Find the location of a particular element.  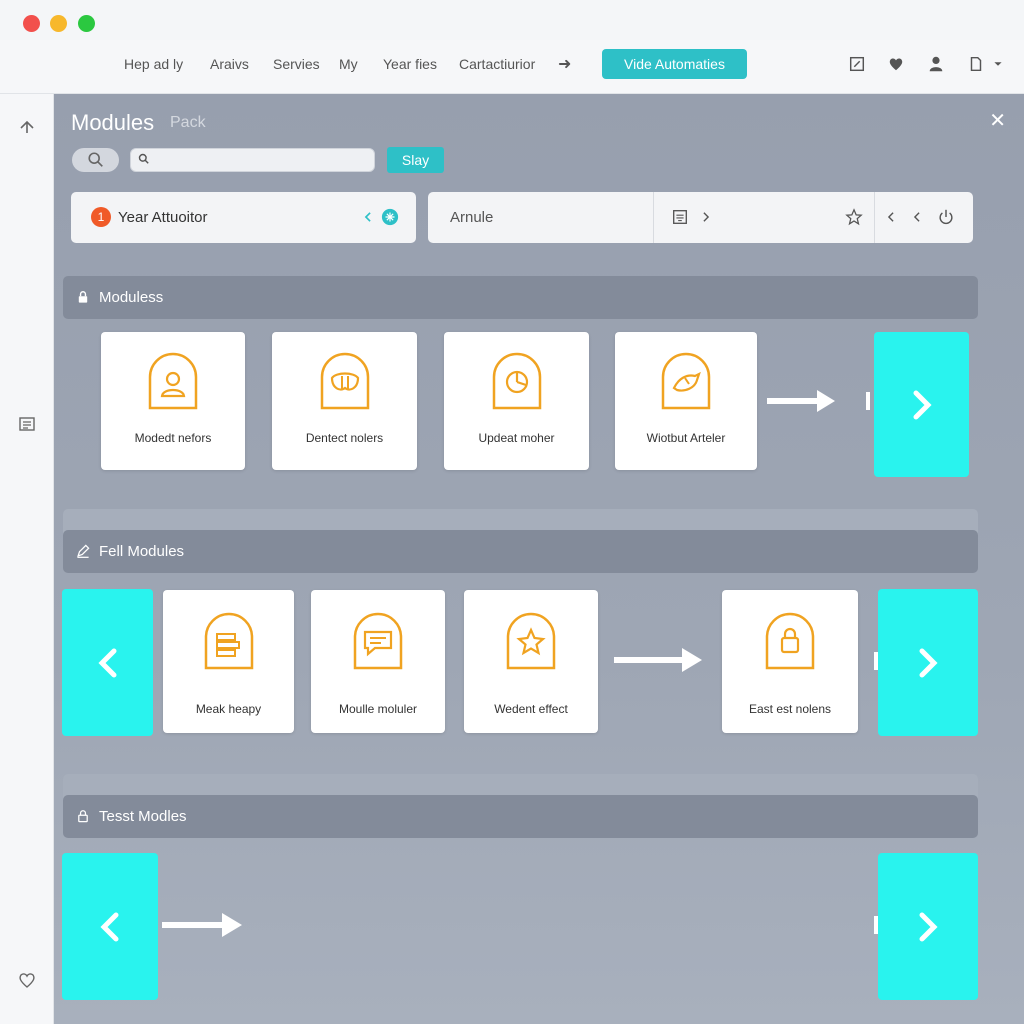

module-card: Meak heapy is located at coordinates (228, 661).